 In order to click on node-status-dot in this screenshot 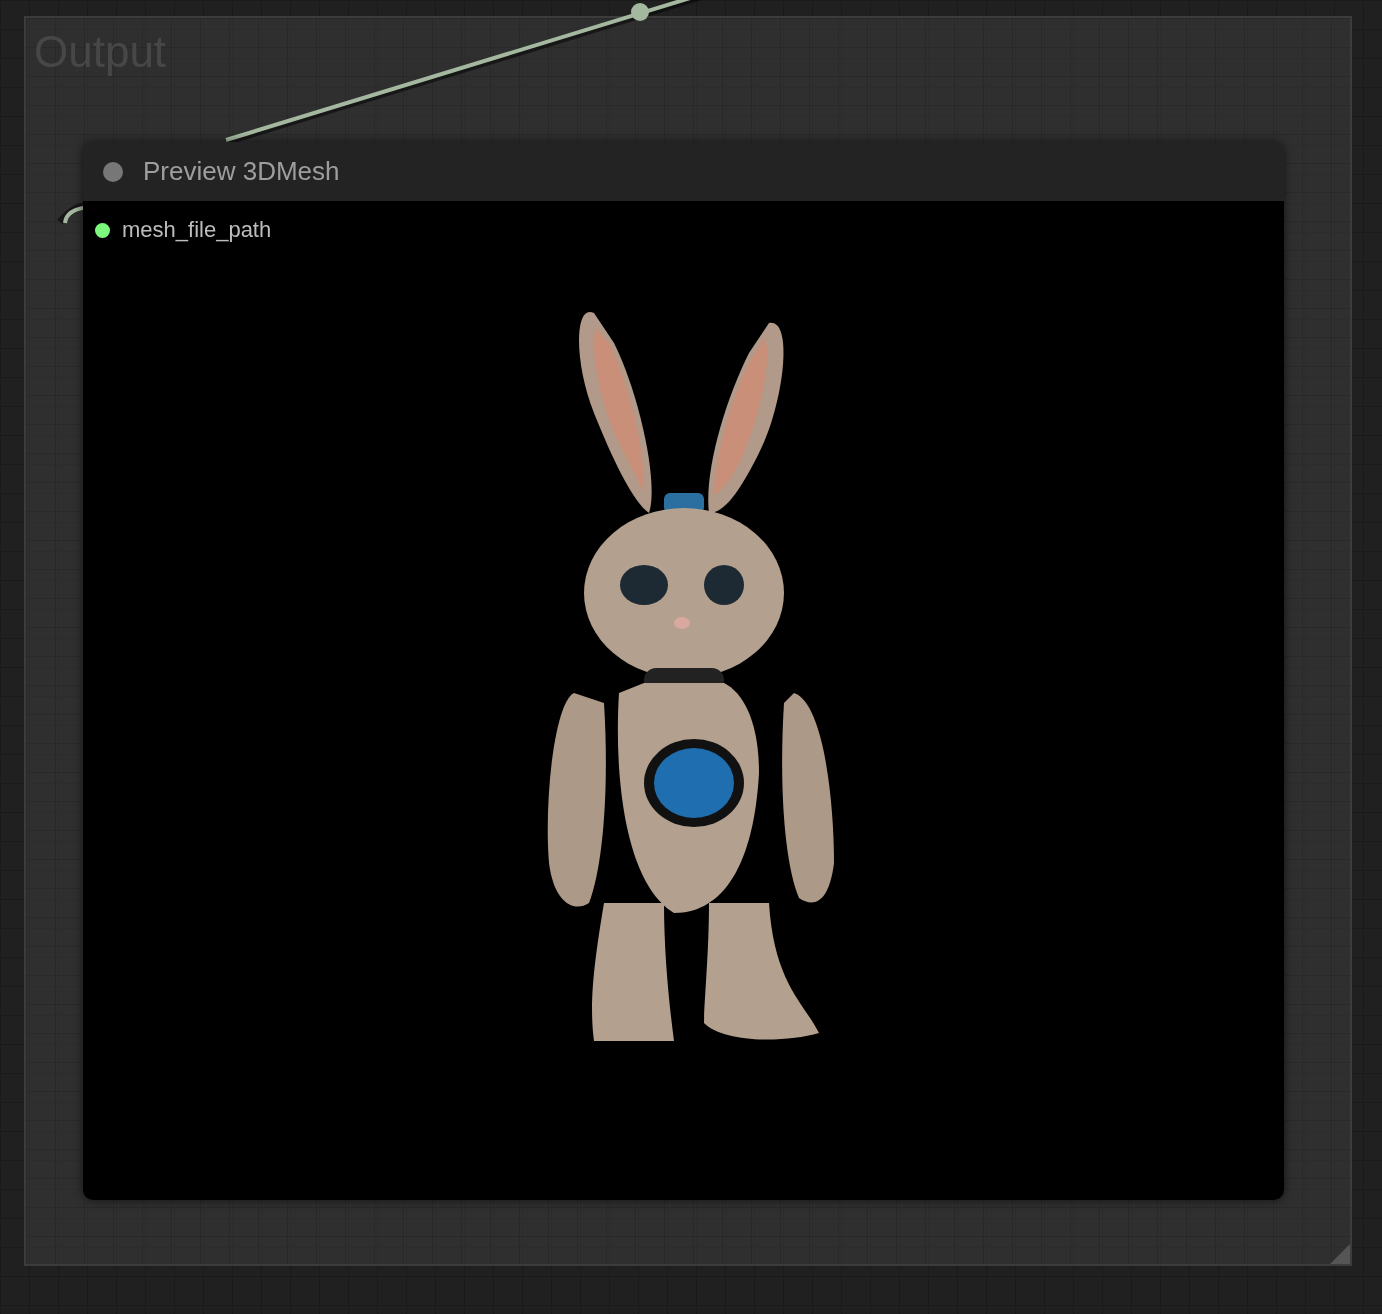, I will do `click(113, 171)`.